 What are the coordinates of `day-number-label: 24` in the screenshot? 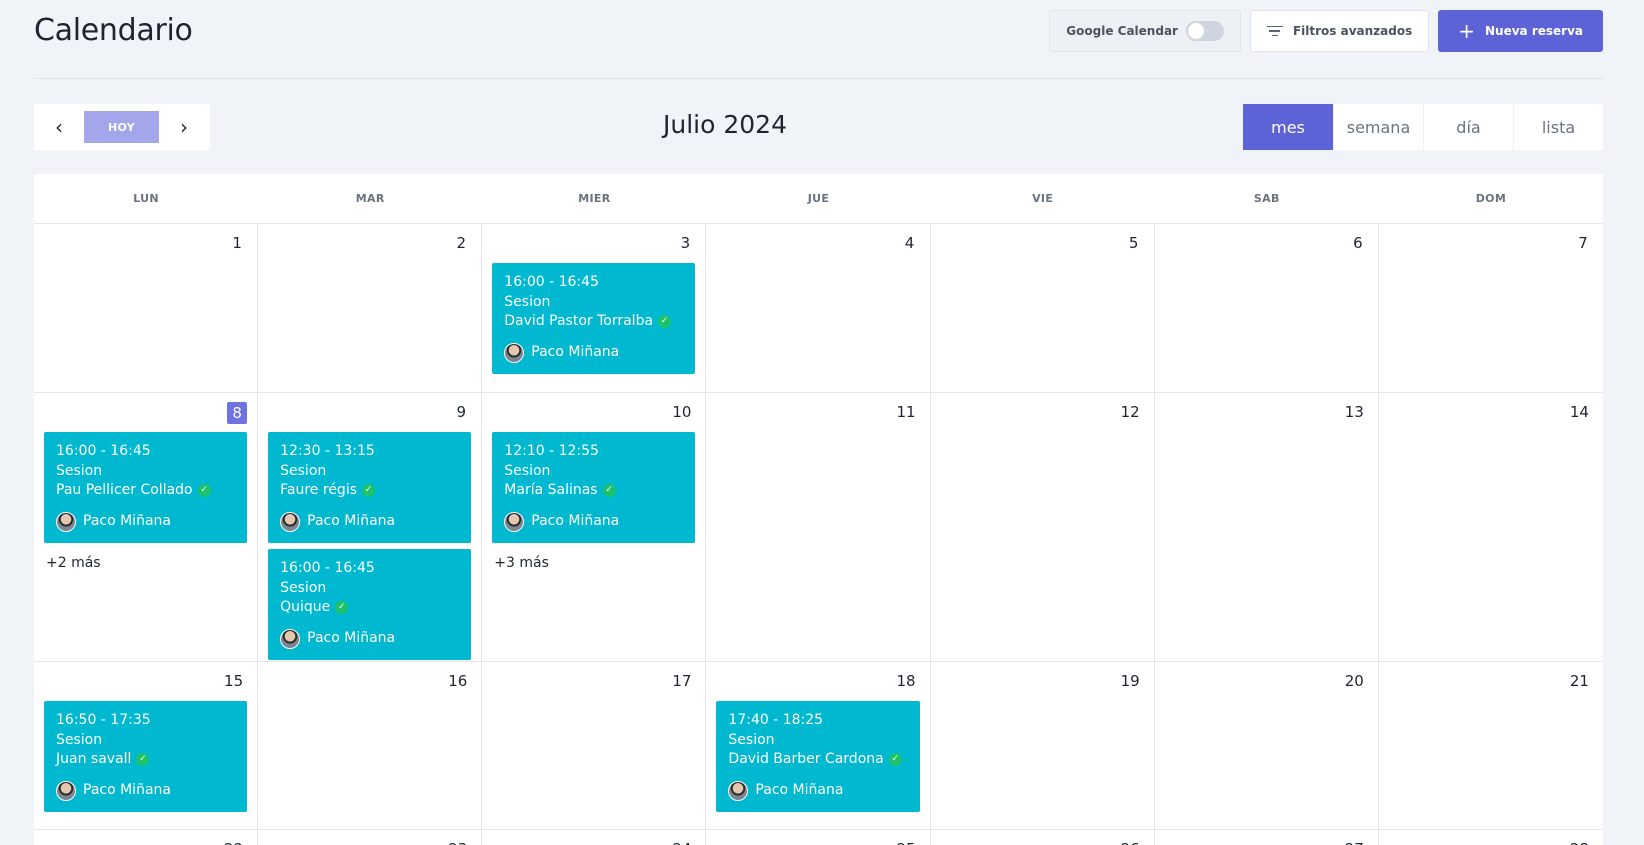 It's located at (681, 842).